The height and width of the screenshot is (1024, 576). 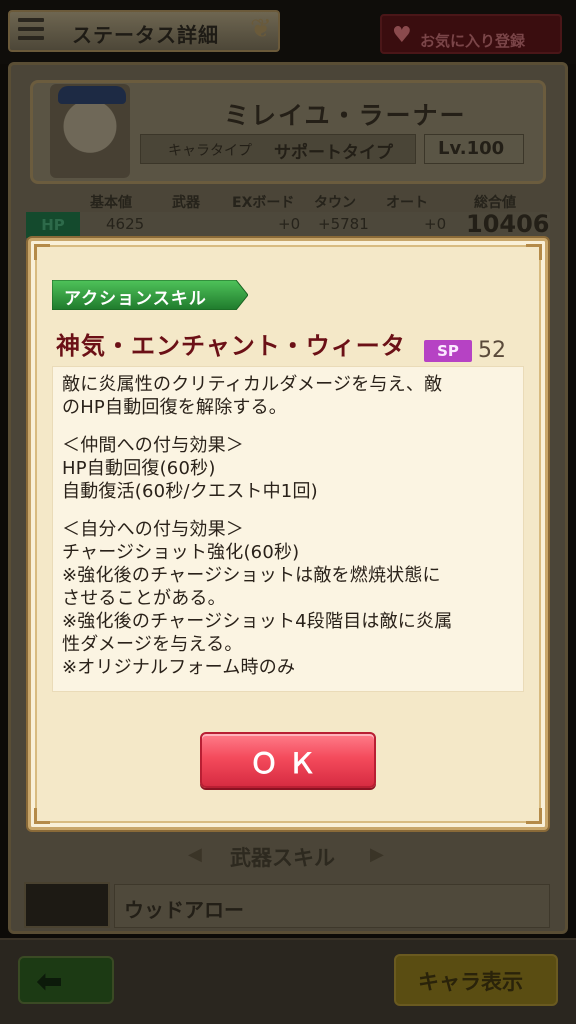 What do you see at coordinates (67, 905) in the screenshot?
I see `weapon-thumbnail` at bounding box center [67, 905].